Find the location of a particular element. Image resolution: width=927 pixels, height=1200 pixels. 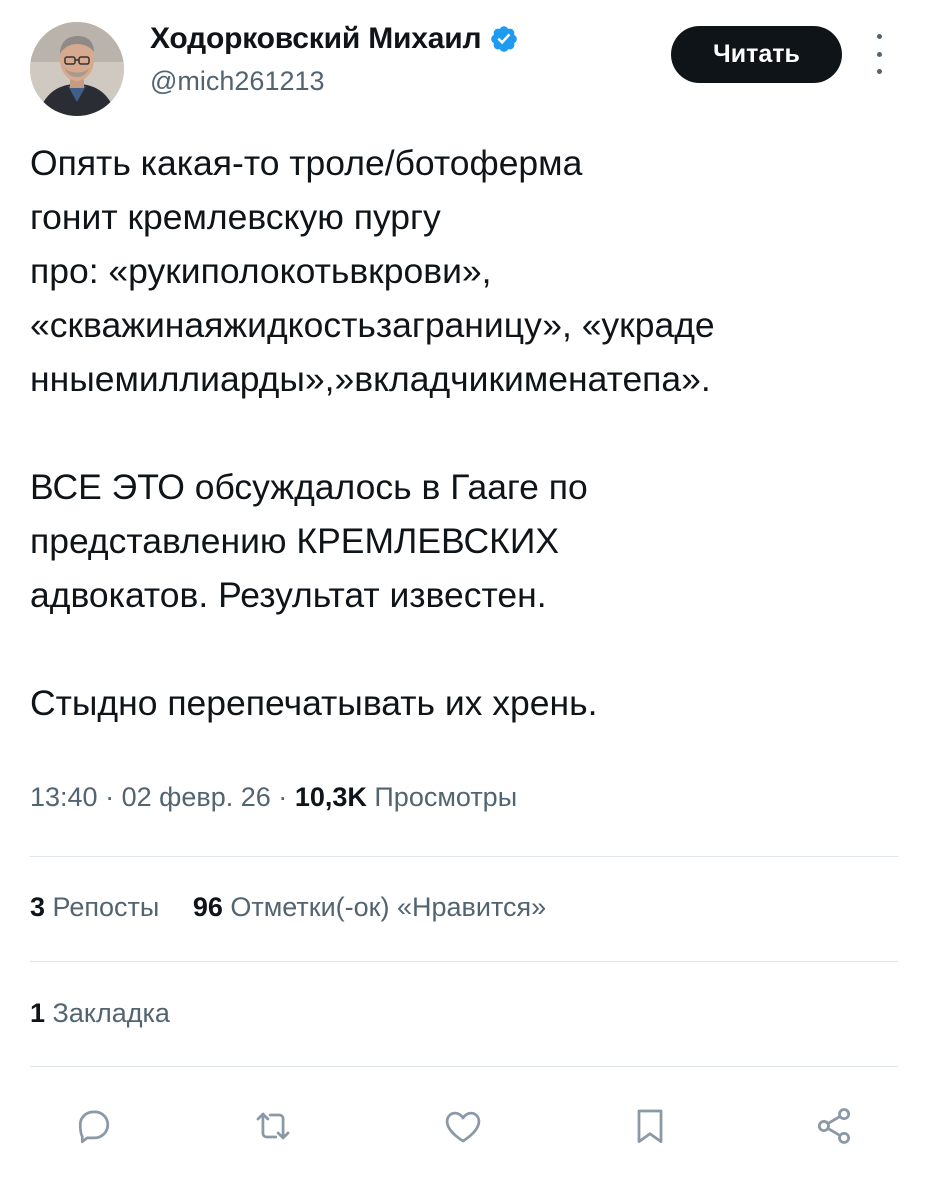

avatar-photo is located at coordinates (77, 69).